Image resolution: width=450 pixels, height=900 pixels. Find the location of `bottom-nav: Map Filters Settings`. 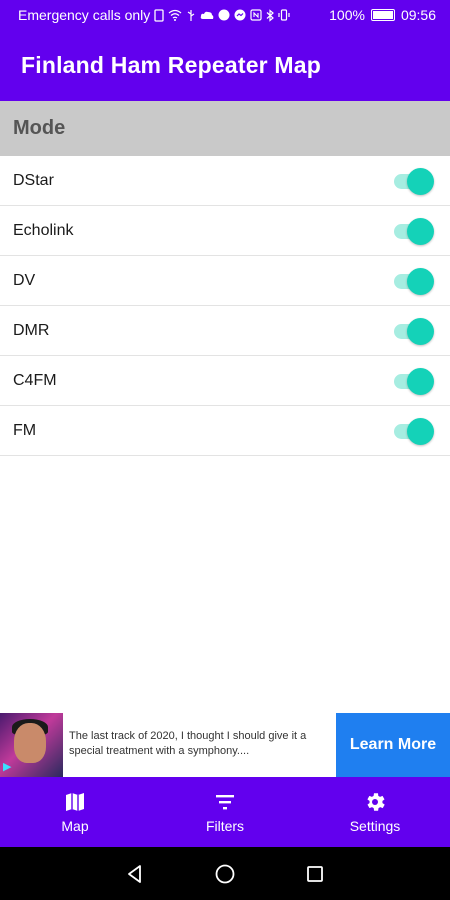

bottom-nav: Map Filters Settings is located at coordinates (225, 812).